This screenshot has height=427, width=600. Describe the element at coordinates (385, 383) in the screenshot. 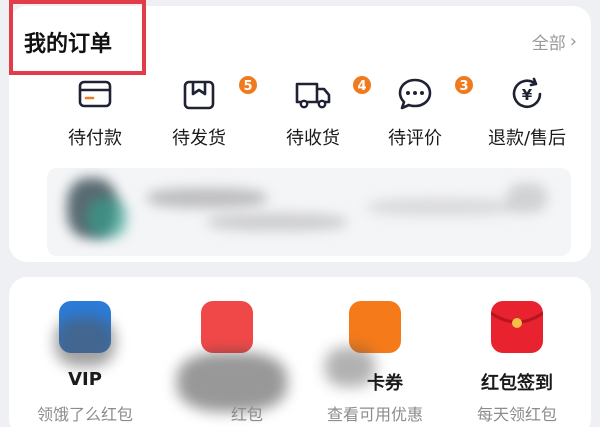

I see `service-title: 卡券` at that location.